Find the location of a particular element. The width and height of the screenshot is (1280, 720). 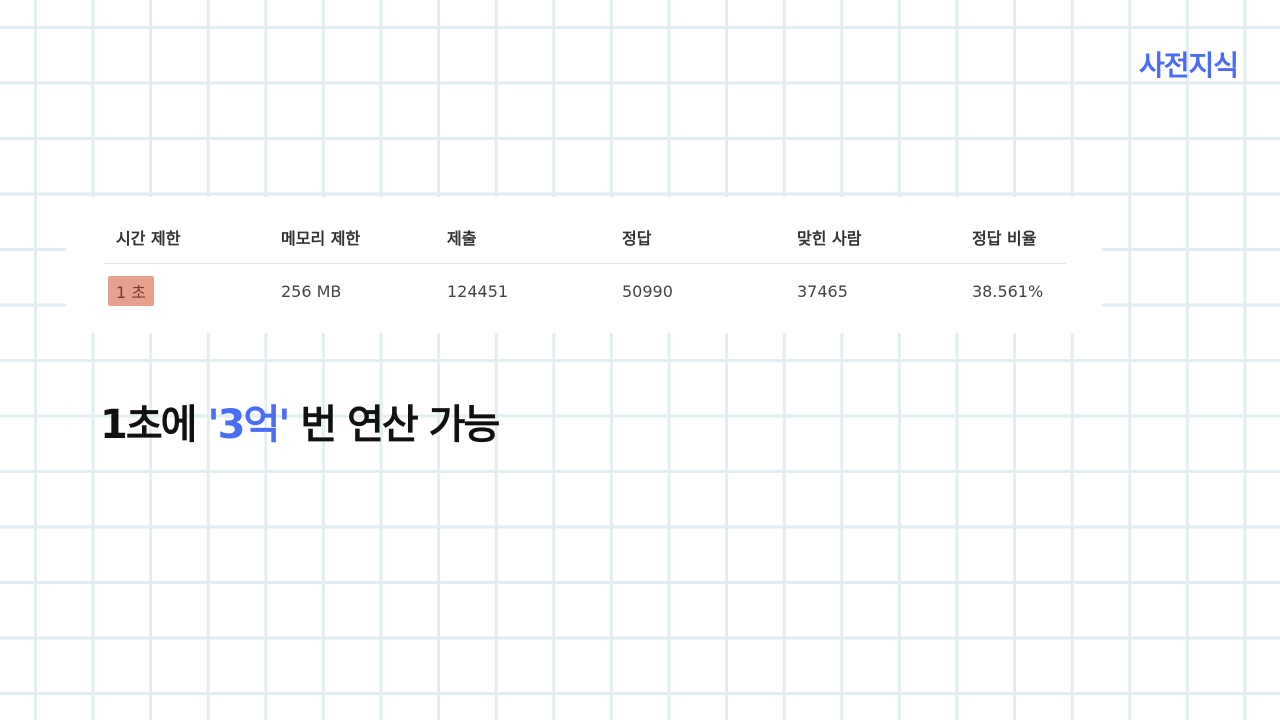

table-header-row: 시간 제한 메모리 제한 제출 정답 맞힌 사람 정답 비율 is located at coordinates (585, 240).